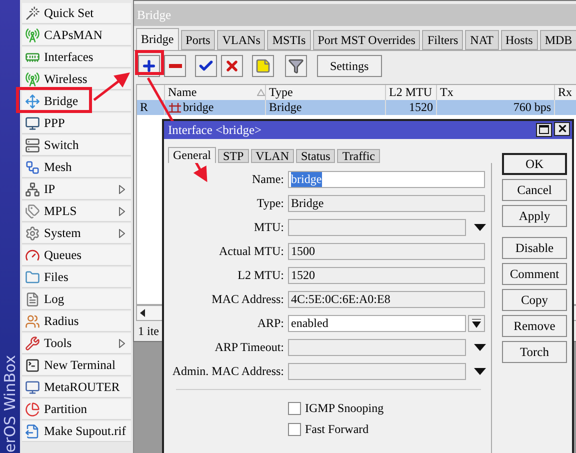 This screenshot has width=576, height=453. Describe the element at coordinates (272, 156) in the screenshot. I see `tab: VLAN` at that location.